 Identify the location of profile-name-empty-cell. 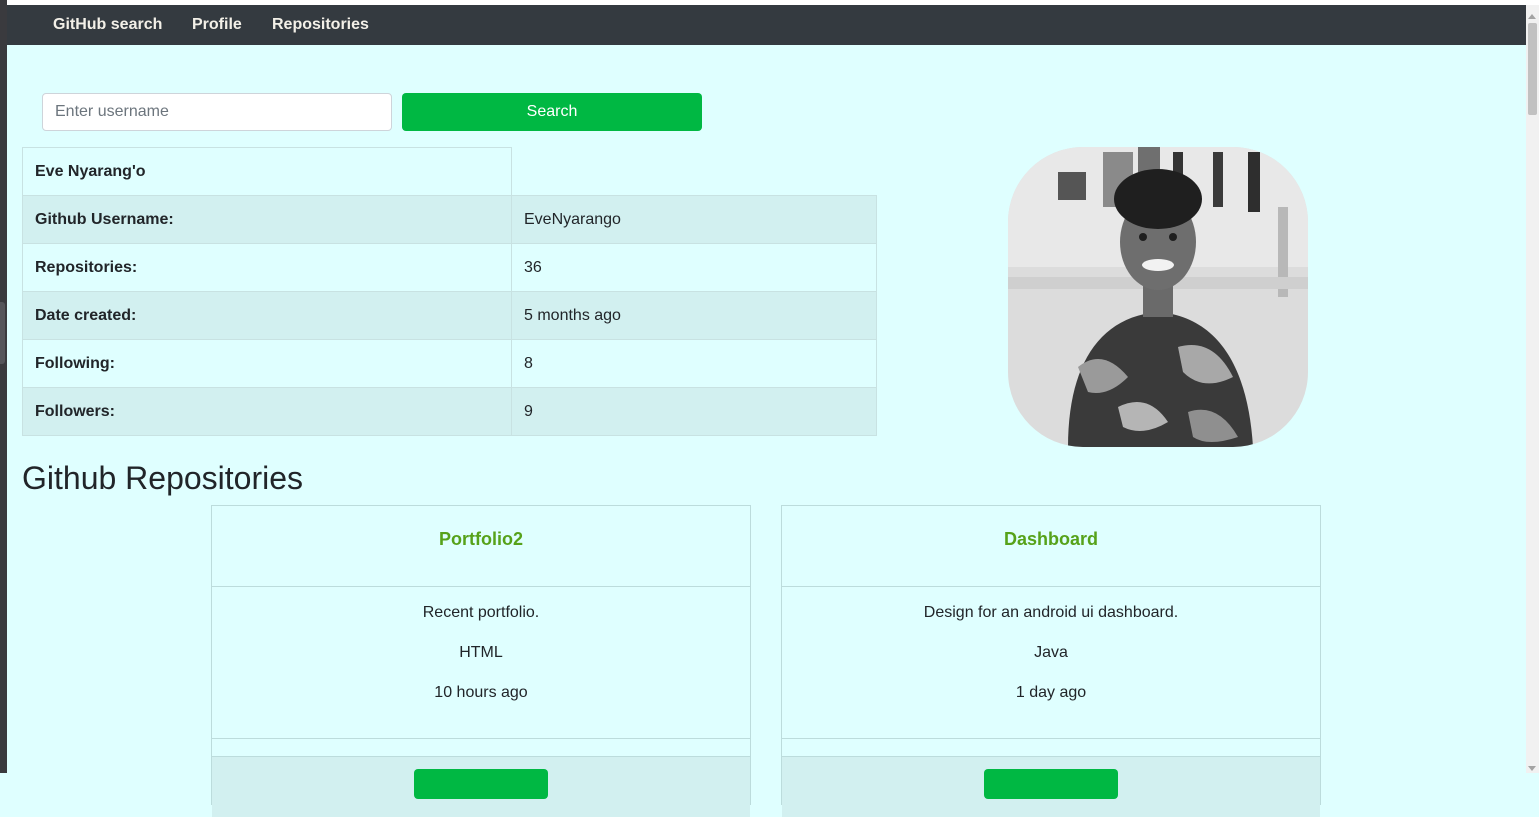
(694, 171).